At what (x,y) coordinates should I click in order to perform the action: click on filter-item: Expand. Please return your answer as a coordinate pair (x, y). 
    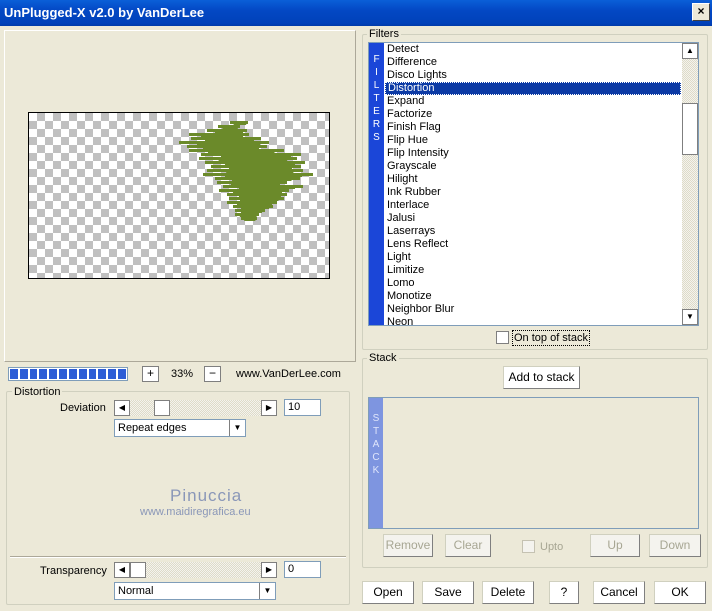
    Looking at the image, I should click on (533, 101).